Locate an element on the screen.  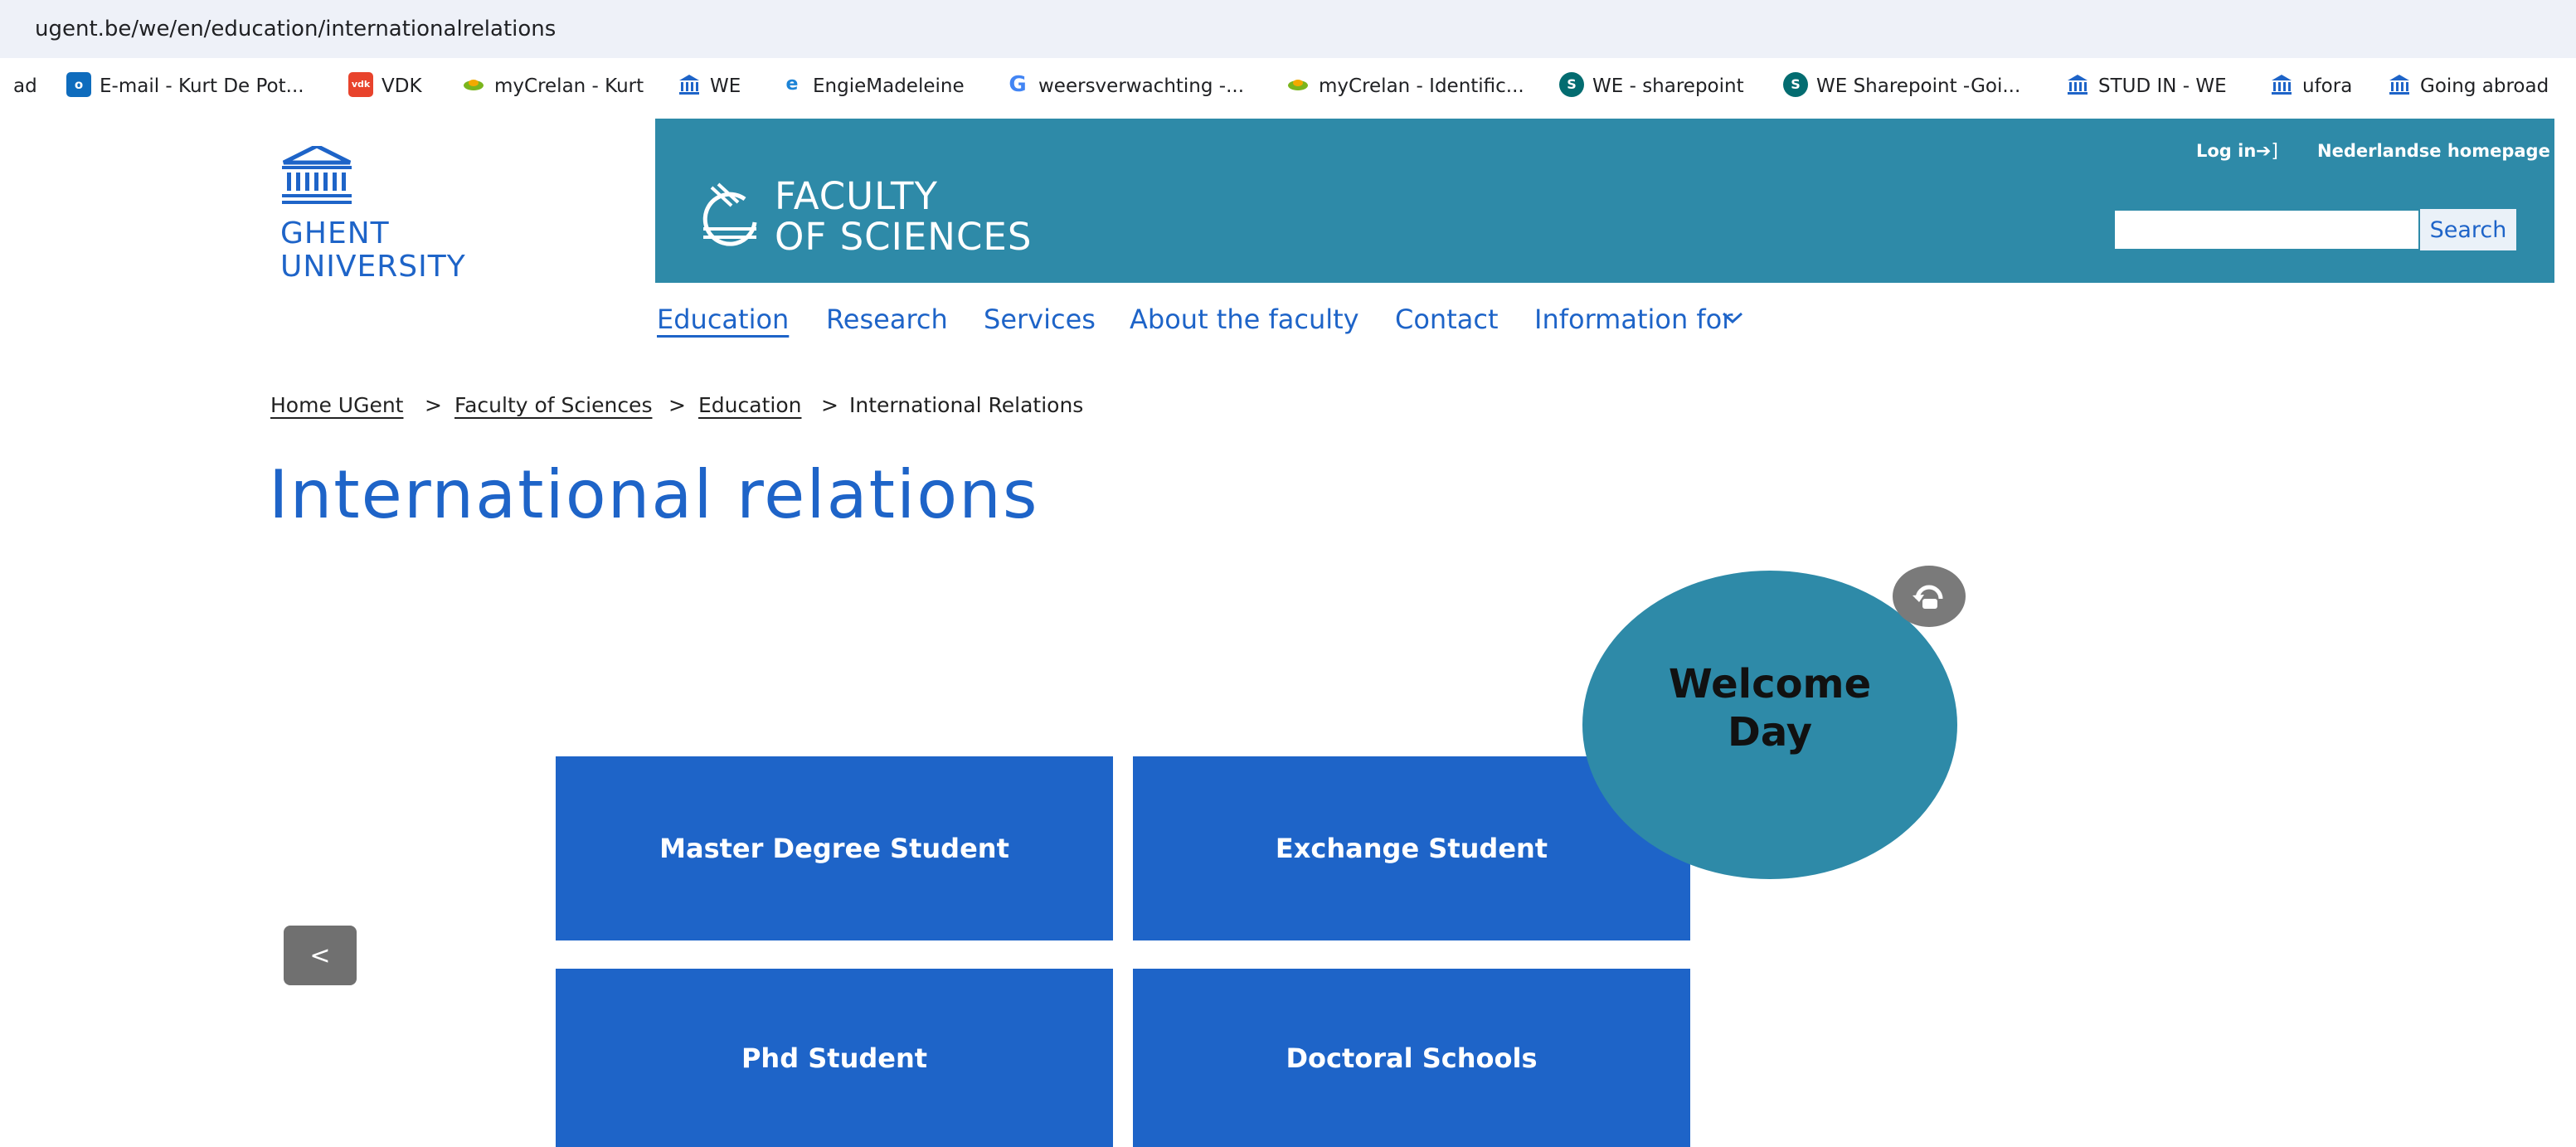
tile-label: Doctoral Schools is located at coordinates (1412, 1058).